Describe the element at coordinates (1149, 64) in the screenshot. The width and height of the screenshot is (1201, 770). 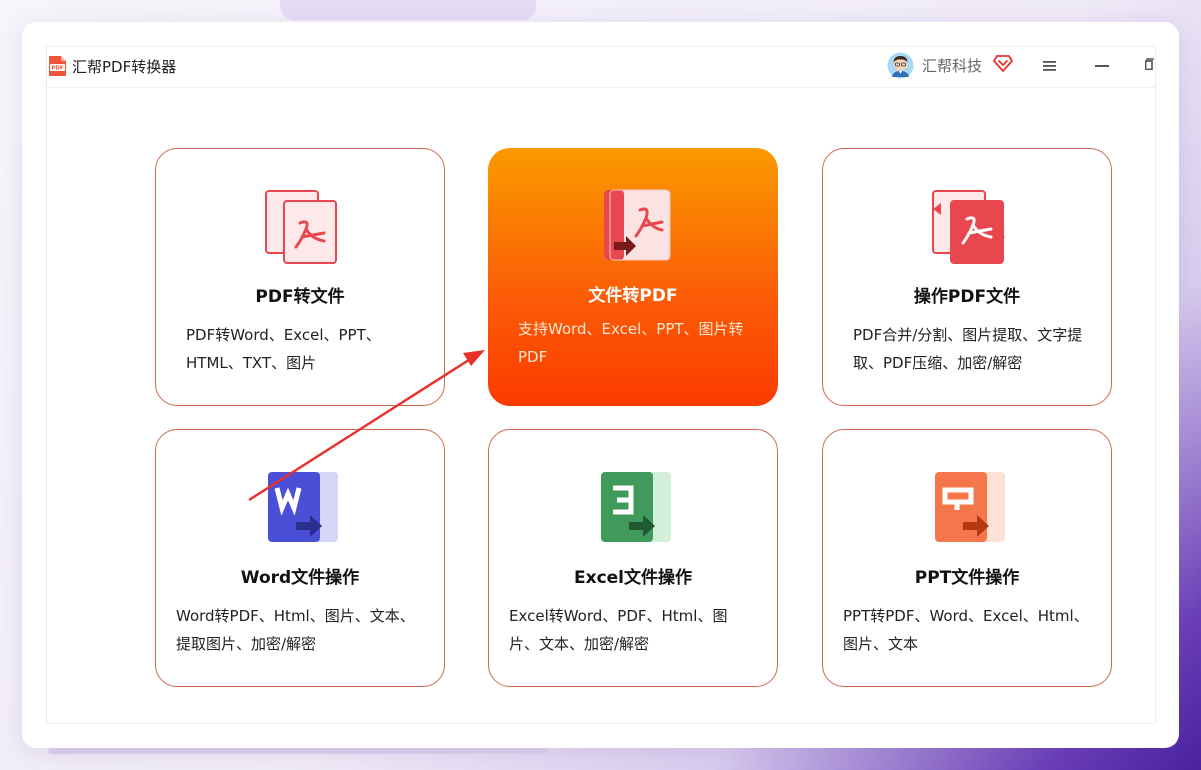
I see `maximize-icon` at that location.